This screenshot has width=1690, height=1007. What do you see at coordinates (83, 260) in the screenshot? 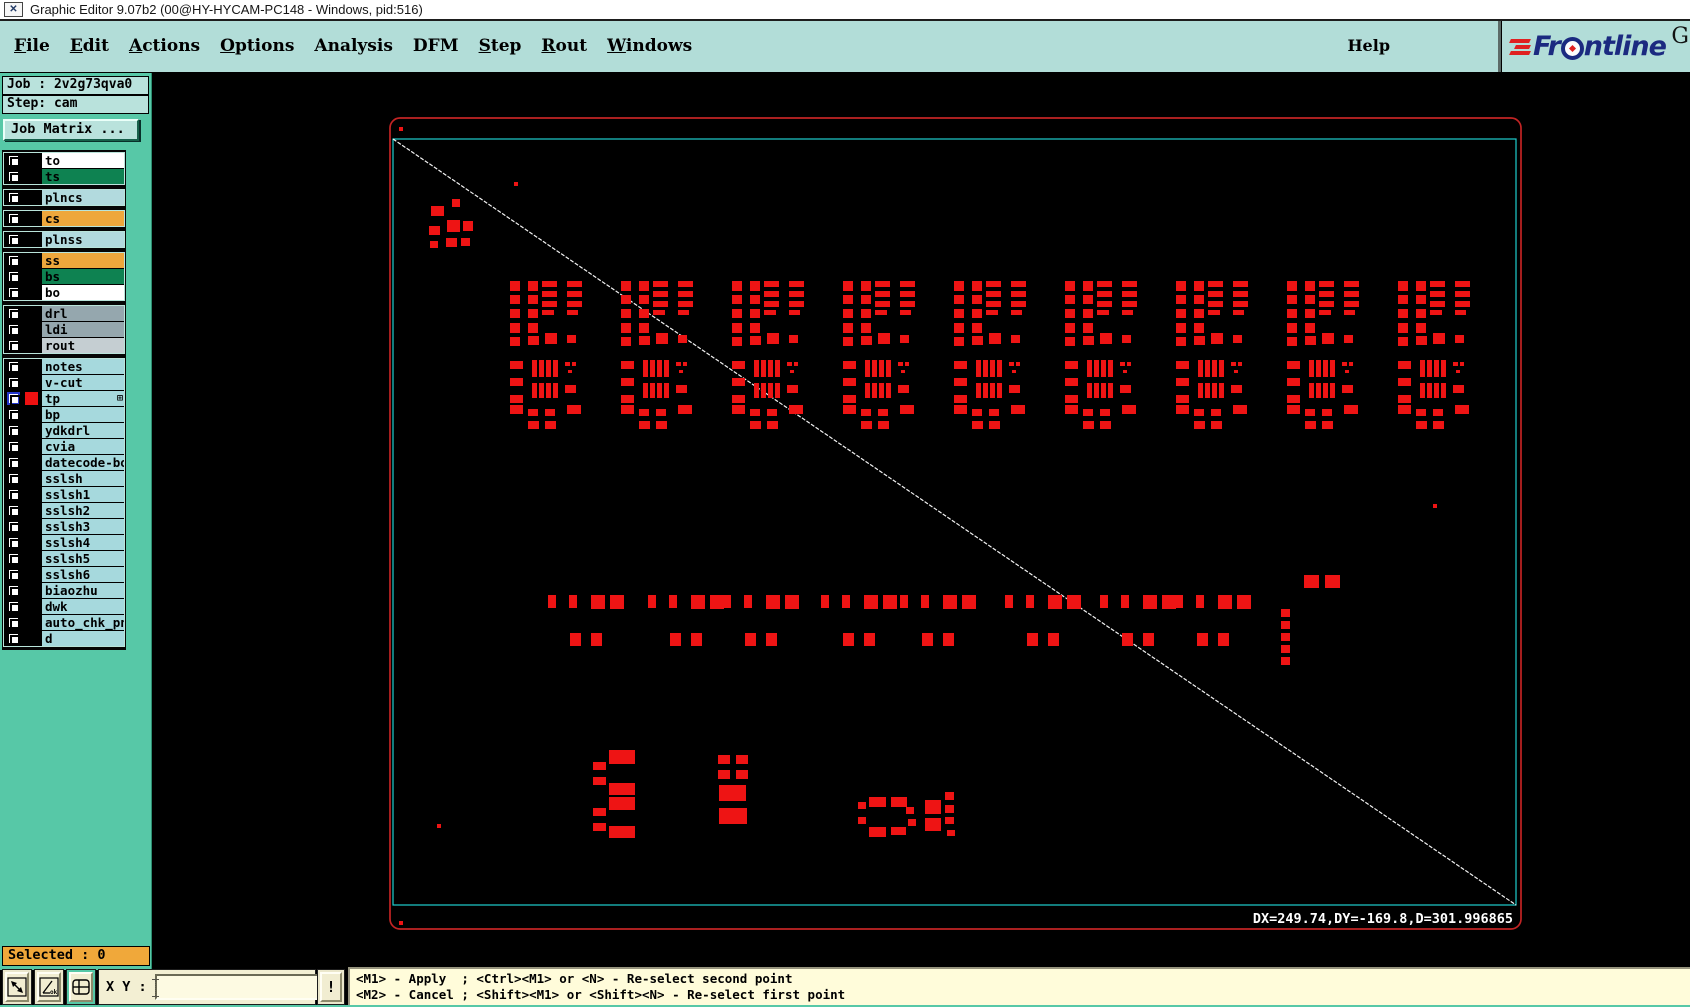
I see `layer-name: ss` at bounding box center [83, 260].